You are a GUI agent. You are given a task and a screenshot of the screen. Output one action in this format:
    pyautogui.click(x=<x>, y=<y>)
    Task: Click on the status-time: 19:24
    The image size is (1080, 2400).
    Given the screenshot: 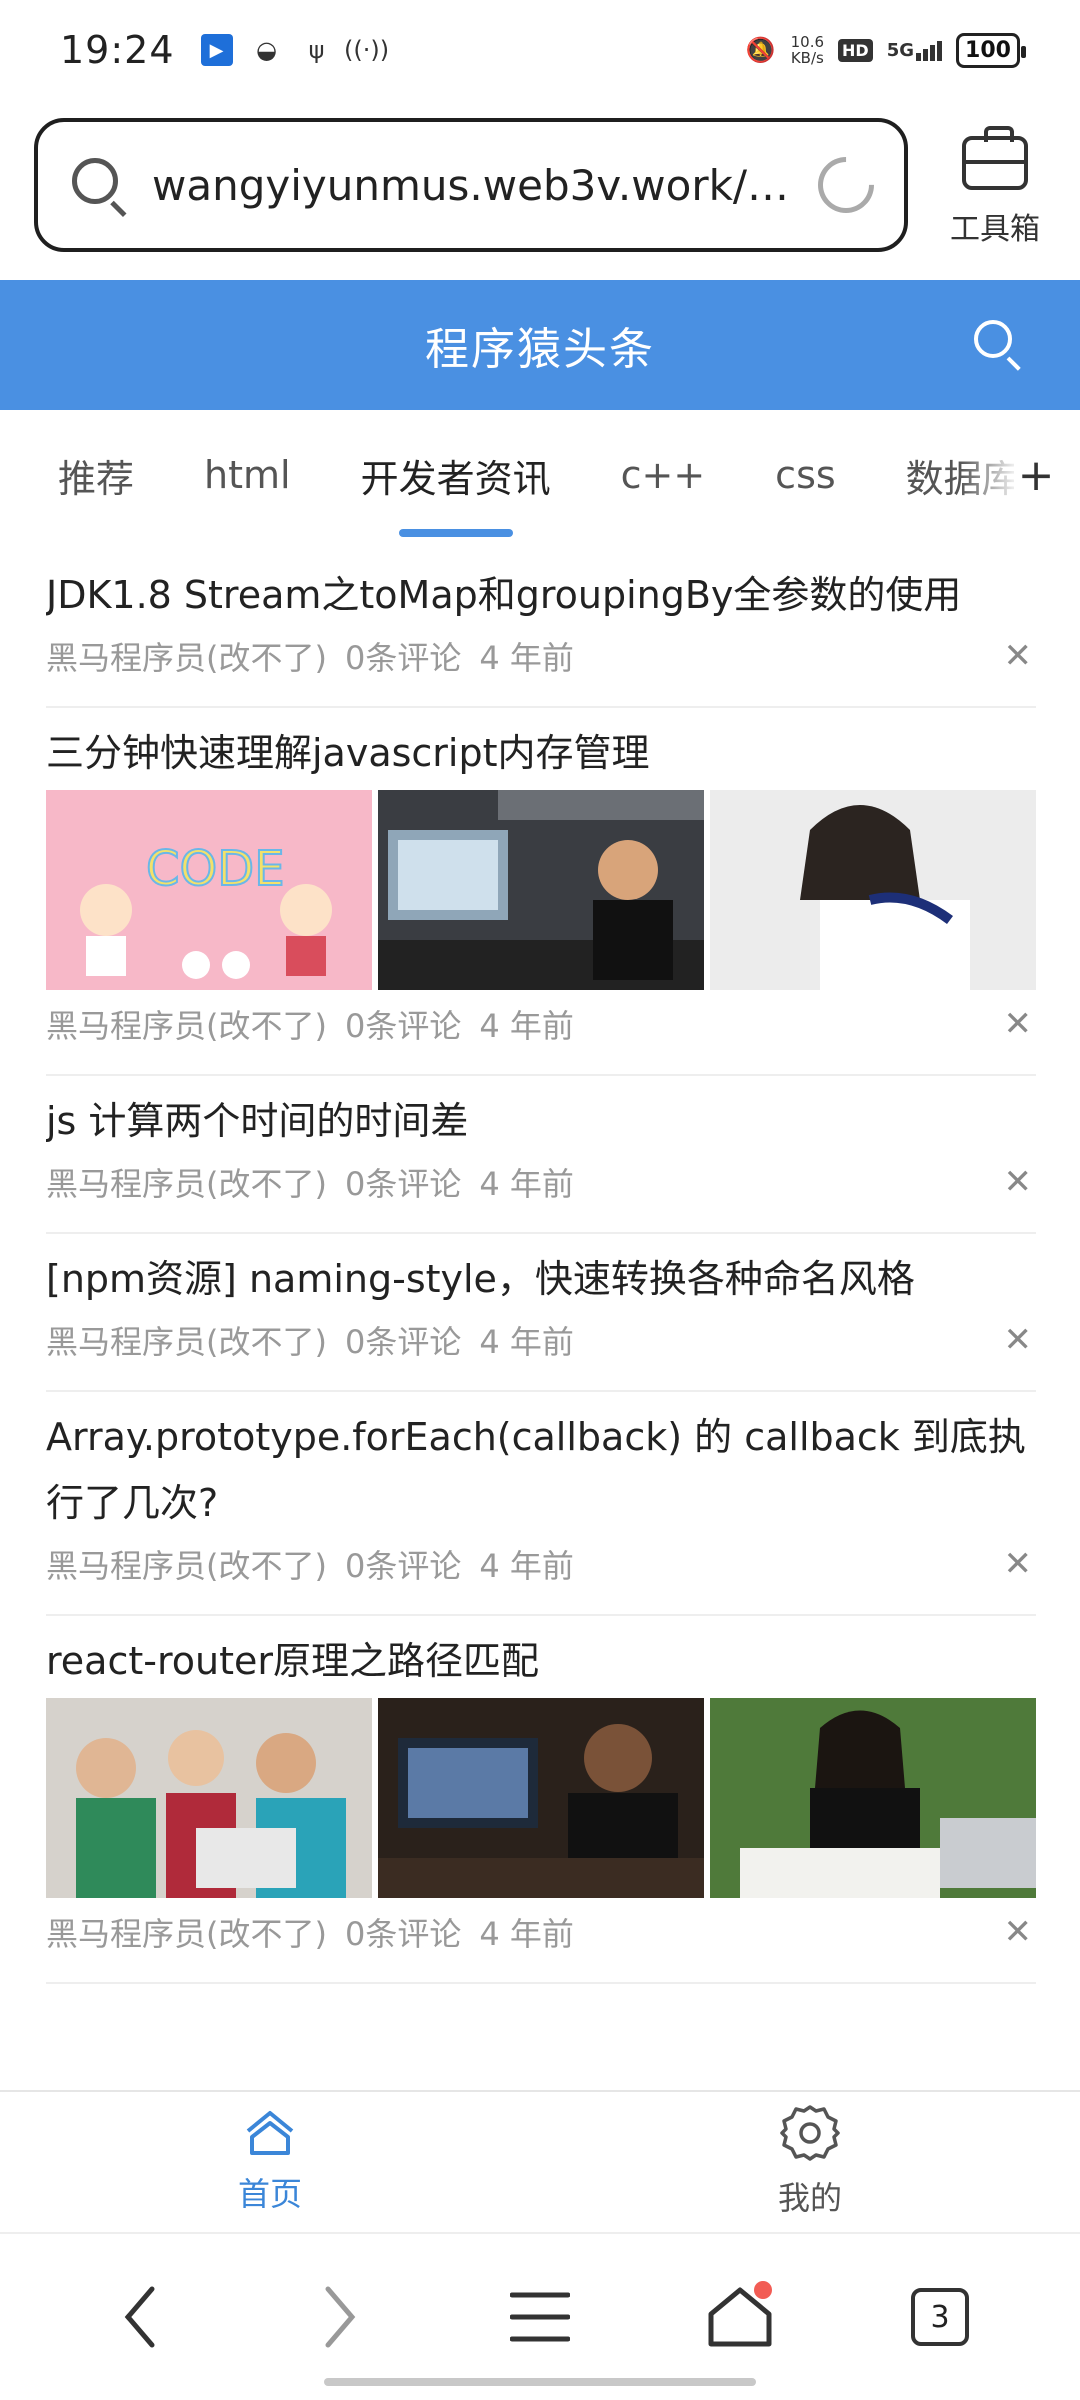 What is the action you would take?
    pyautogui.click(x=117, y=50)
    